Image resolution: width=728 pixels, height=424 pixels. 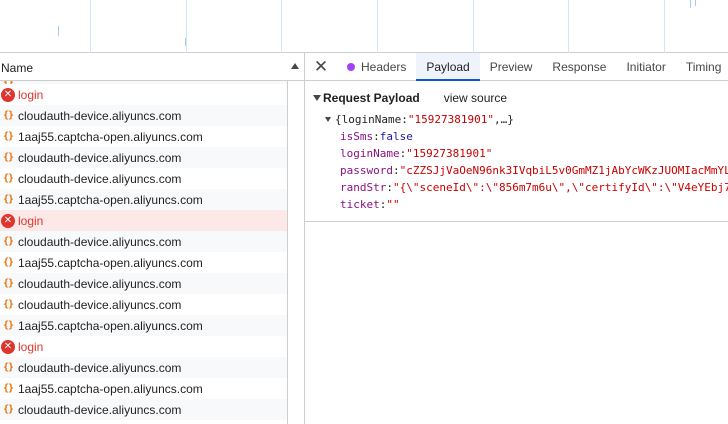 What do you see at coordinates (321, 66) in the screenshot?
I see `close-icon: ✕` at bounding box center [321, 66].